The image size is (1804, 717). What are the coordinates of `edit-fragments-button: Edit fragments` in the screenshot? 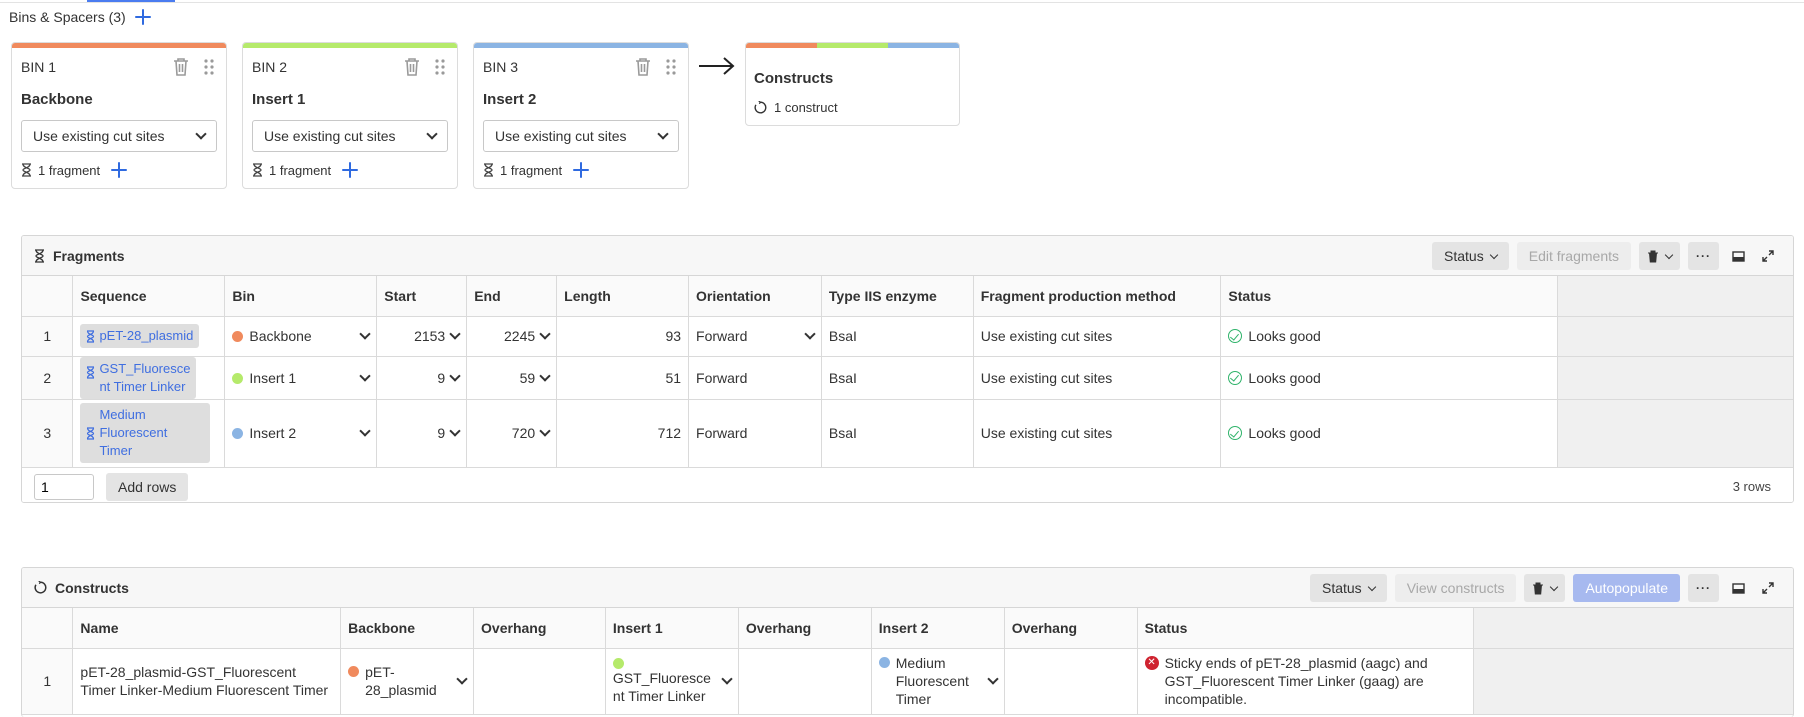 It's located at (1573, 256).